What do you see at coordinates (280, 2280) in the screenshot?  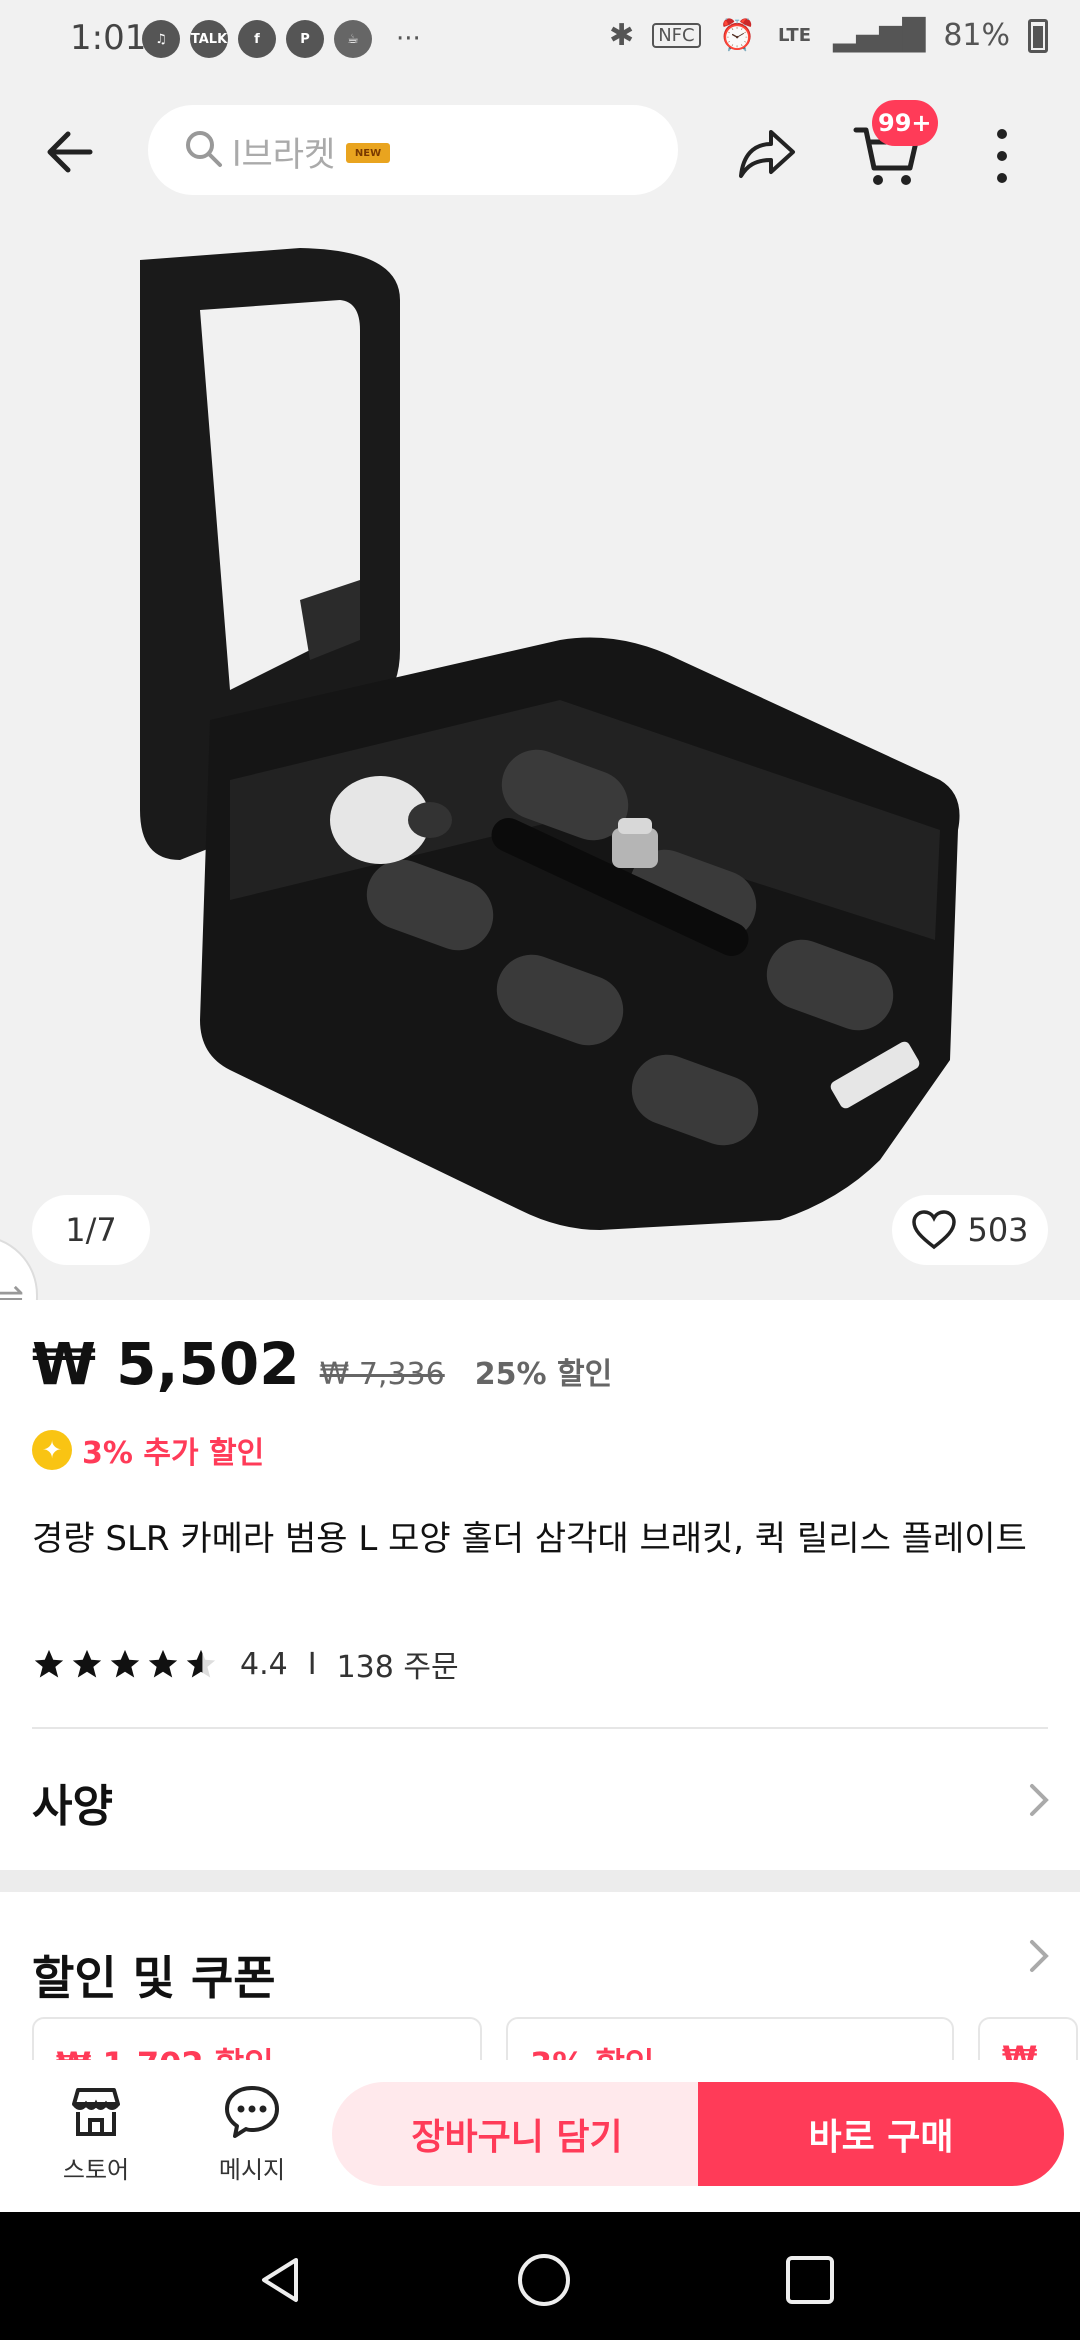 I see `system-back-icon` at bounding box center [280, 2280].